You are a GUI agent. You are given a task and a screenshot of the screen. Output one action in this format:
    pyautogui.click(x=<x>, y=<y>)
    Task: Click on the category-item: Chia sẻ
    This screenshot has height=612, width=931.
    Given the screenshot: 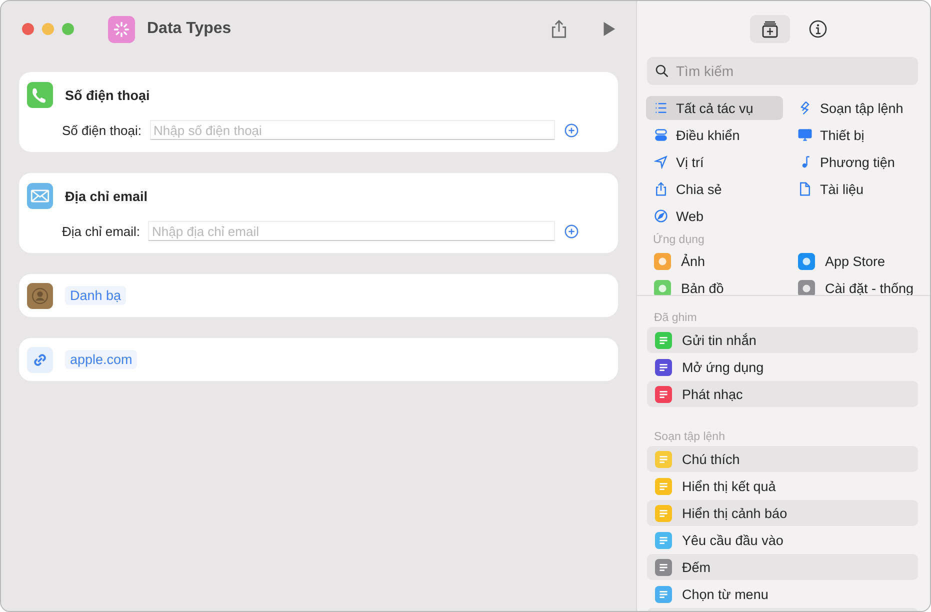 What is the action you would take?
    pyautogui.click(x=714, y=189)
    